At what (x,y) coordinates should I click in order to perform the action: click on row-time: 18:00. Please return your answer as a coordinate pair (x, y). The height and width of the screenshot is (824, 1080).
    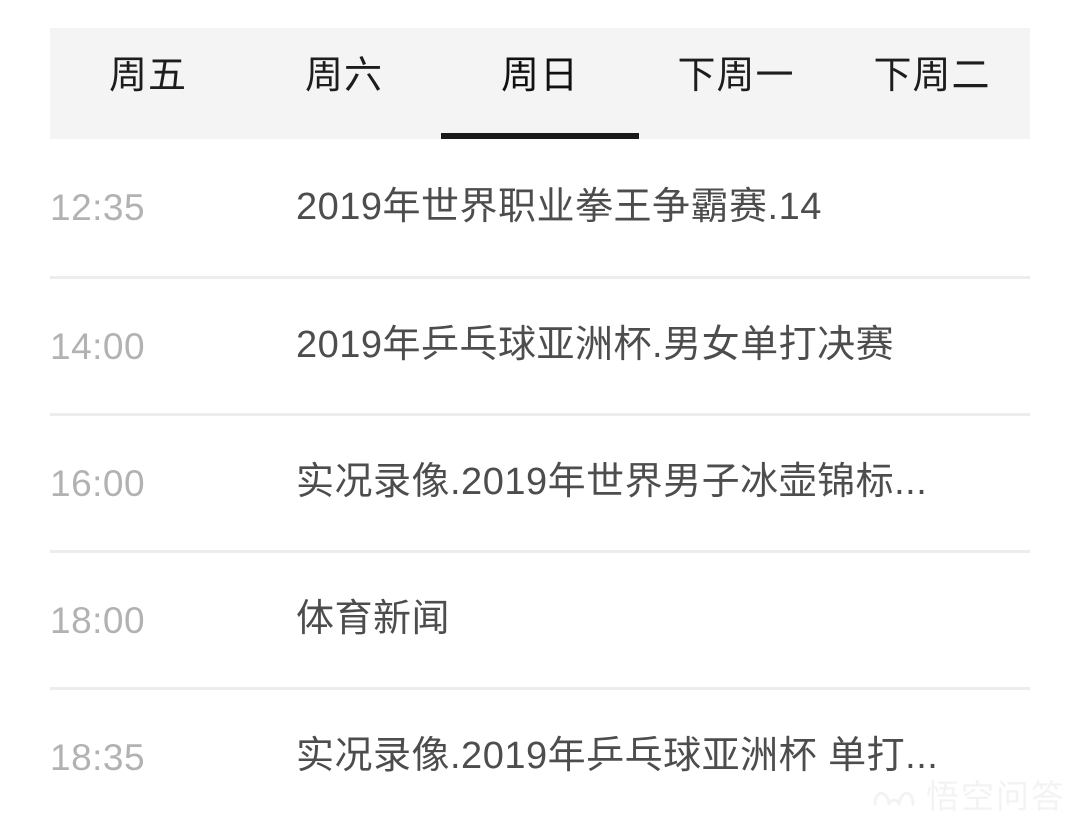
    Looking at the image, I should click on (98, 620).